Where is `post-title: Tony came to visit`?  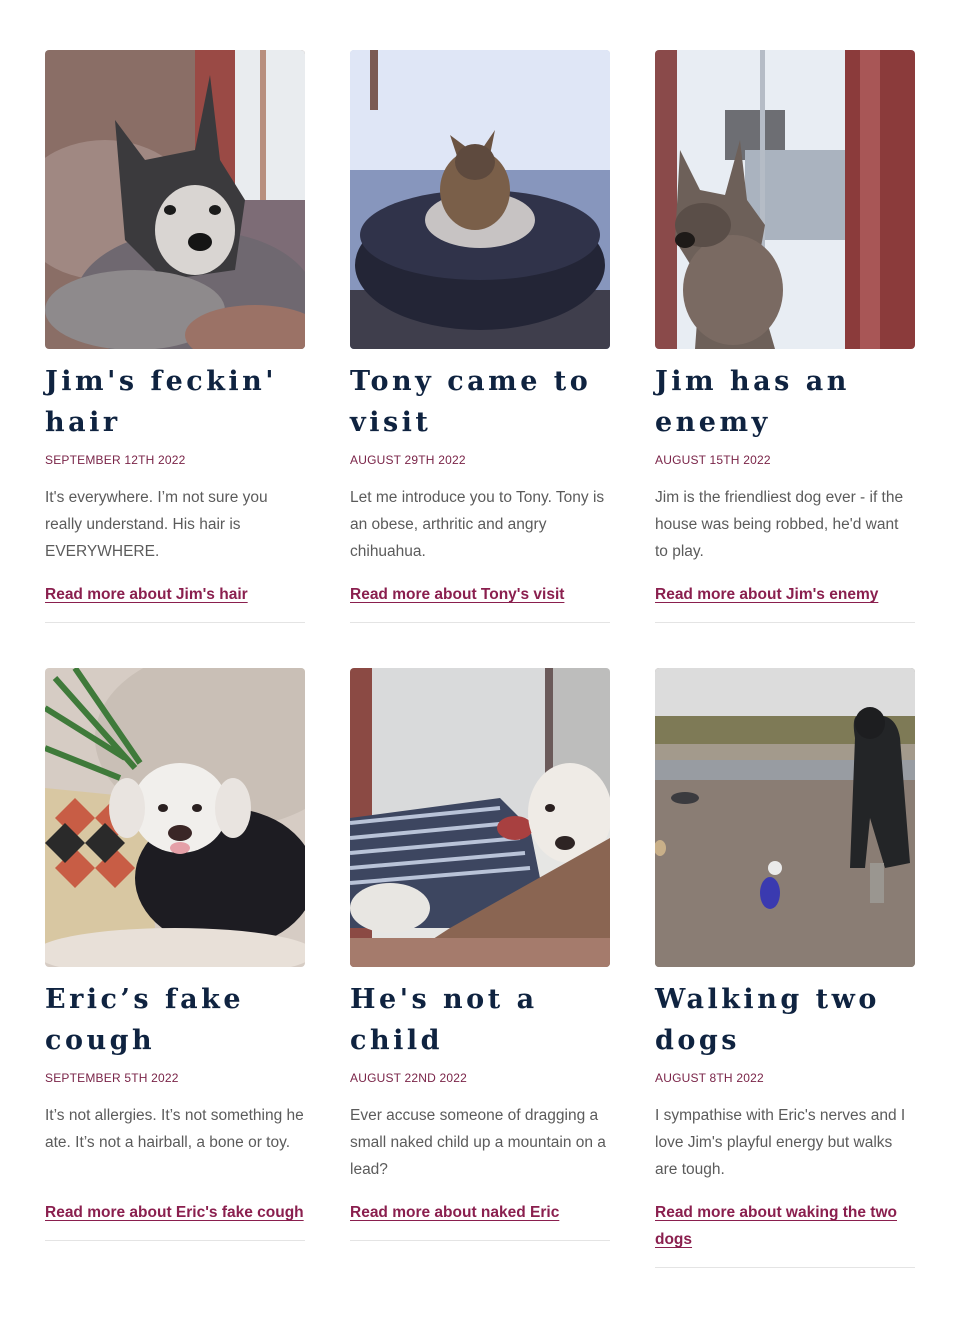 post-title: Tony came to visit is located at coordinates (480, 402).